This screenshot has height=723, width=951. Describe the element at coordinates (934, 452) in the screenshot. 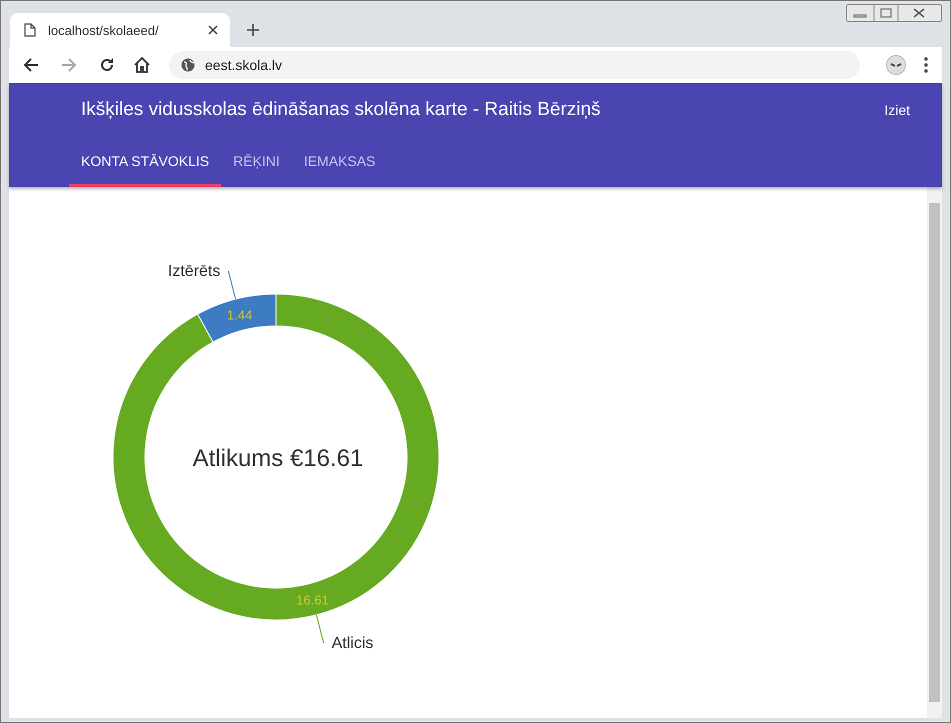

I see `scrollbar` at that location.